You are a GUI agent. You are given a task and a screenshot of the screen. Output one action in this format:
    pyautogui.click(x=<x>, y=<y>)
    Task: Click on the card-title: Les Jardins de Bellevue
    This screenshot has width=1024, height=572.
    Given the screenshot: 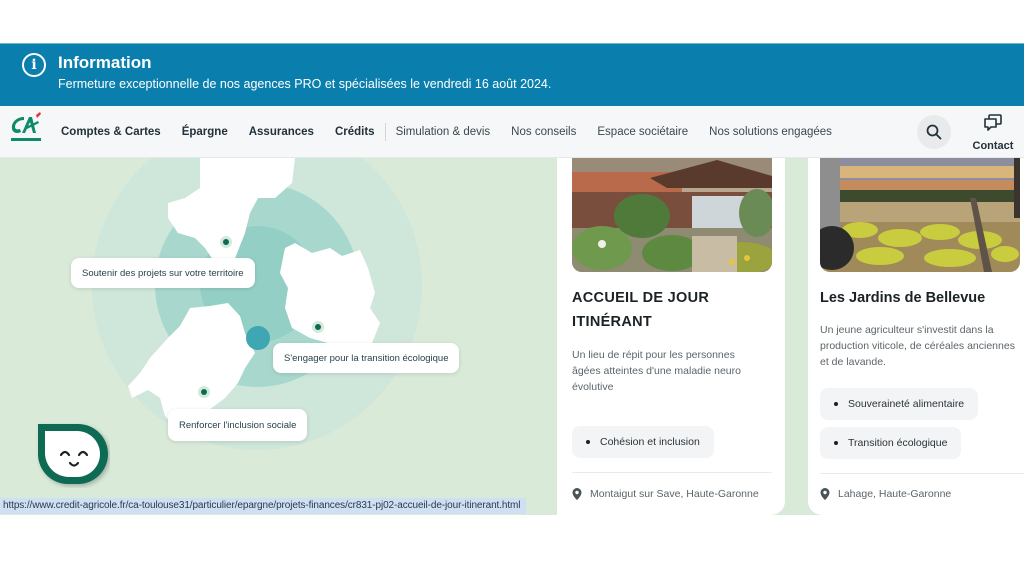 What is the action you would take?
    pyautogui.click(x=920, y=298)
    